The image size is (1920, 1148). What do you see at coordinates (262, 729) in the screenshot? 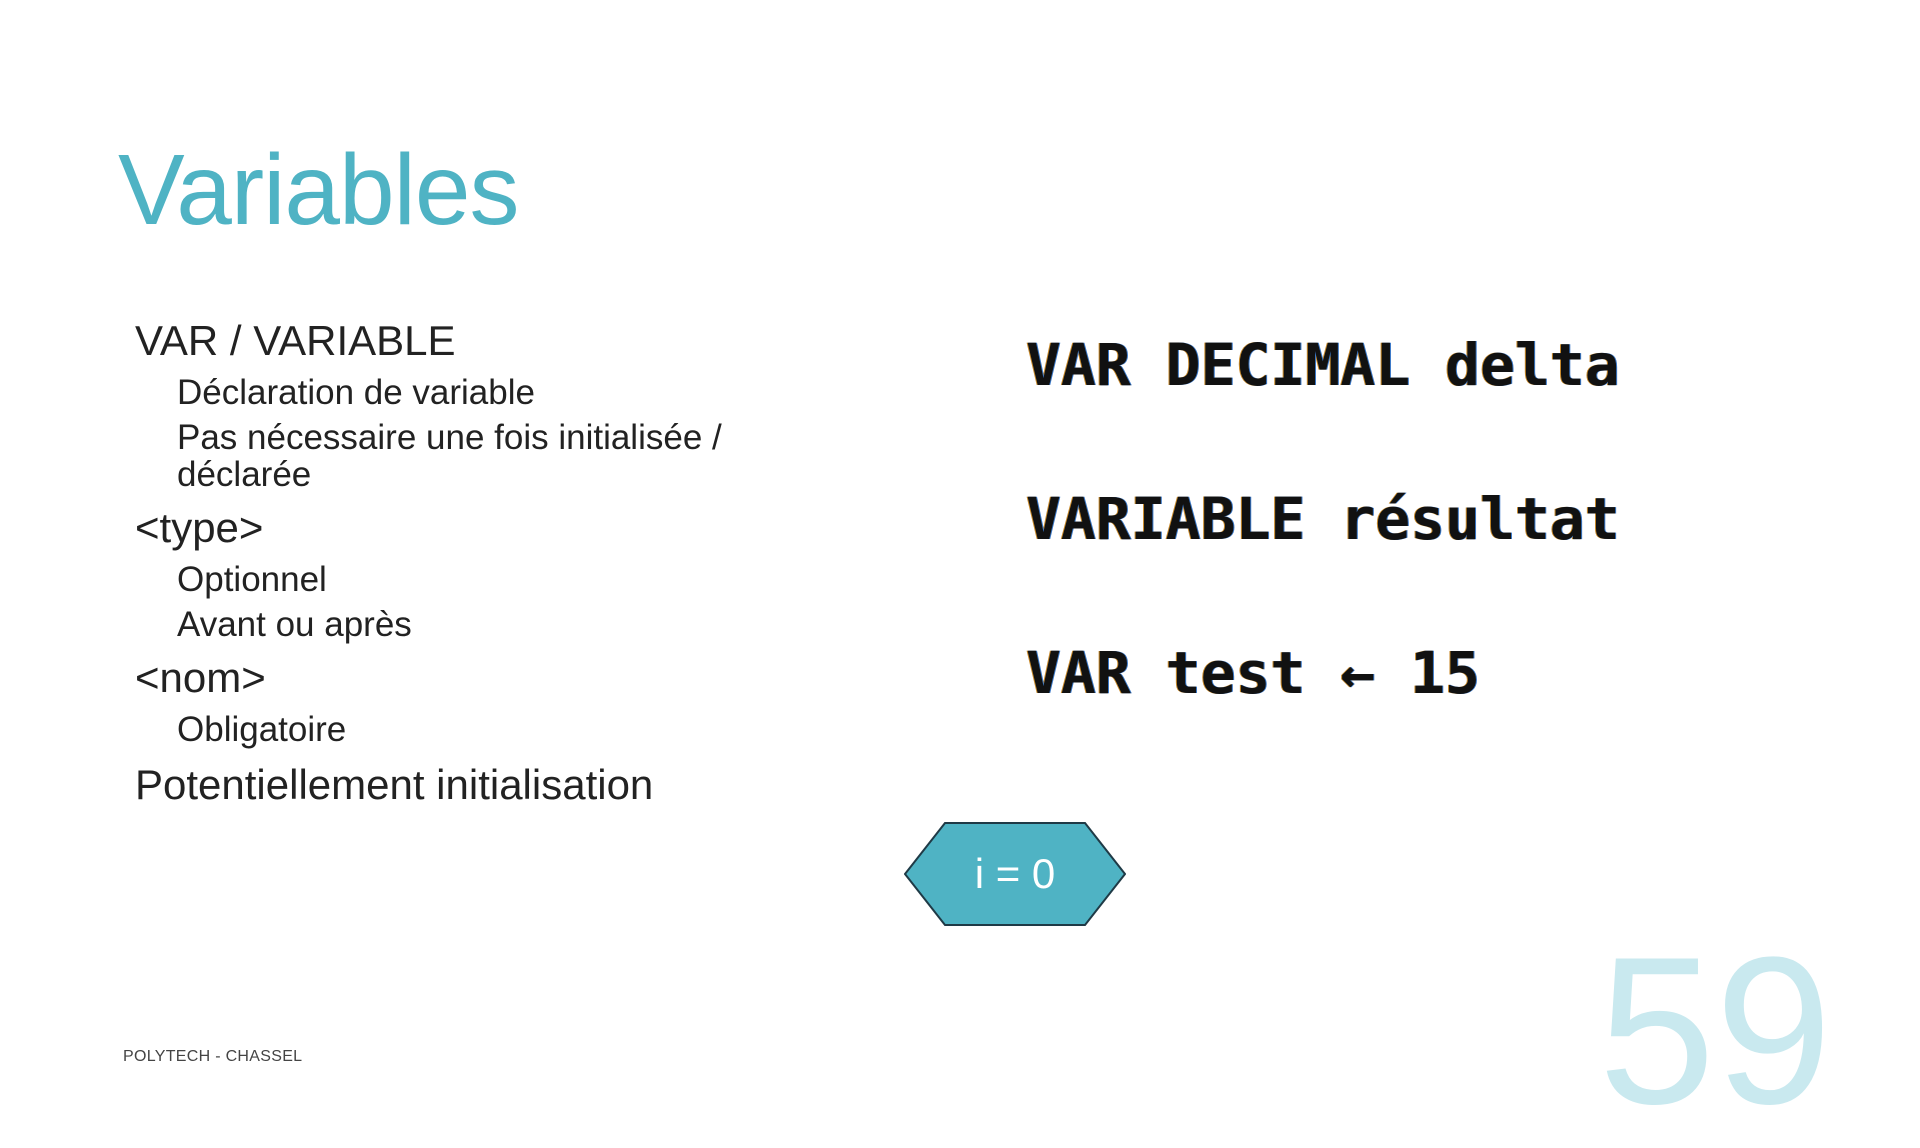
I see `sub-bullet-mandatory: Obligatoire` at bounding box center [262, 729].